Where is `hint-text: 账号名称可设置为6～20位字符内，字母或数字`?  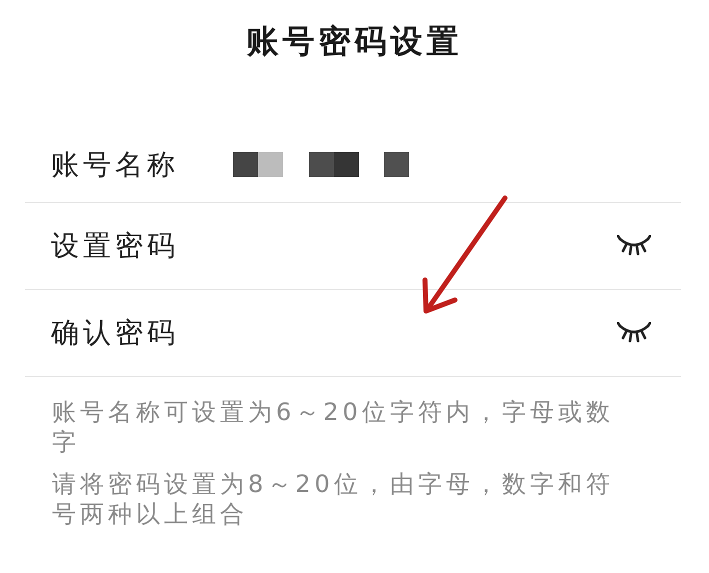
hint-text: 账号名称可设置为6～20位字符内，字母或数字 is located at coordinates (333, 427).